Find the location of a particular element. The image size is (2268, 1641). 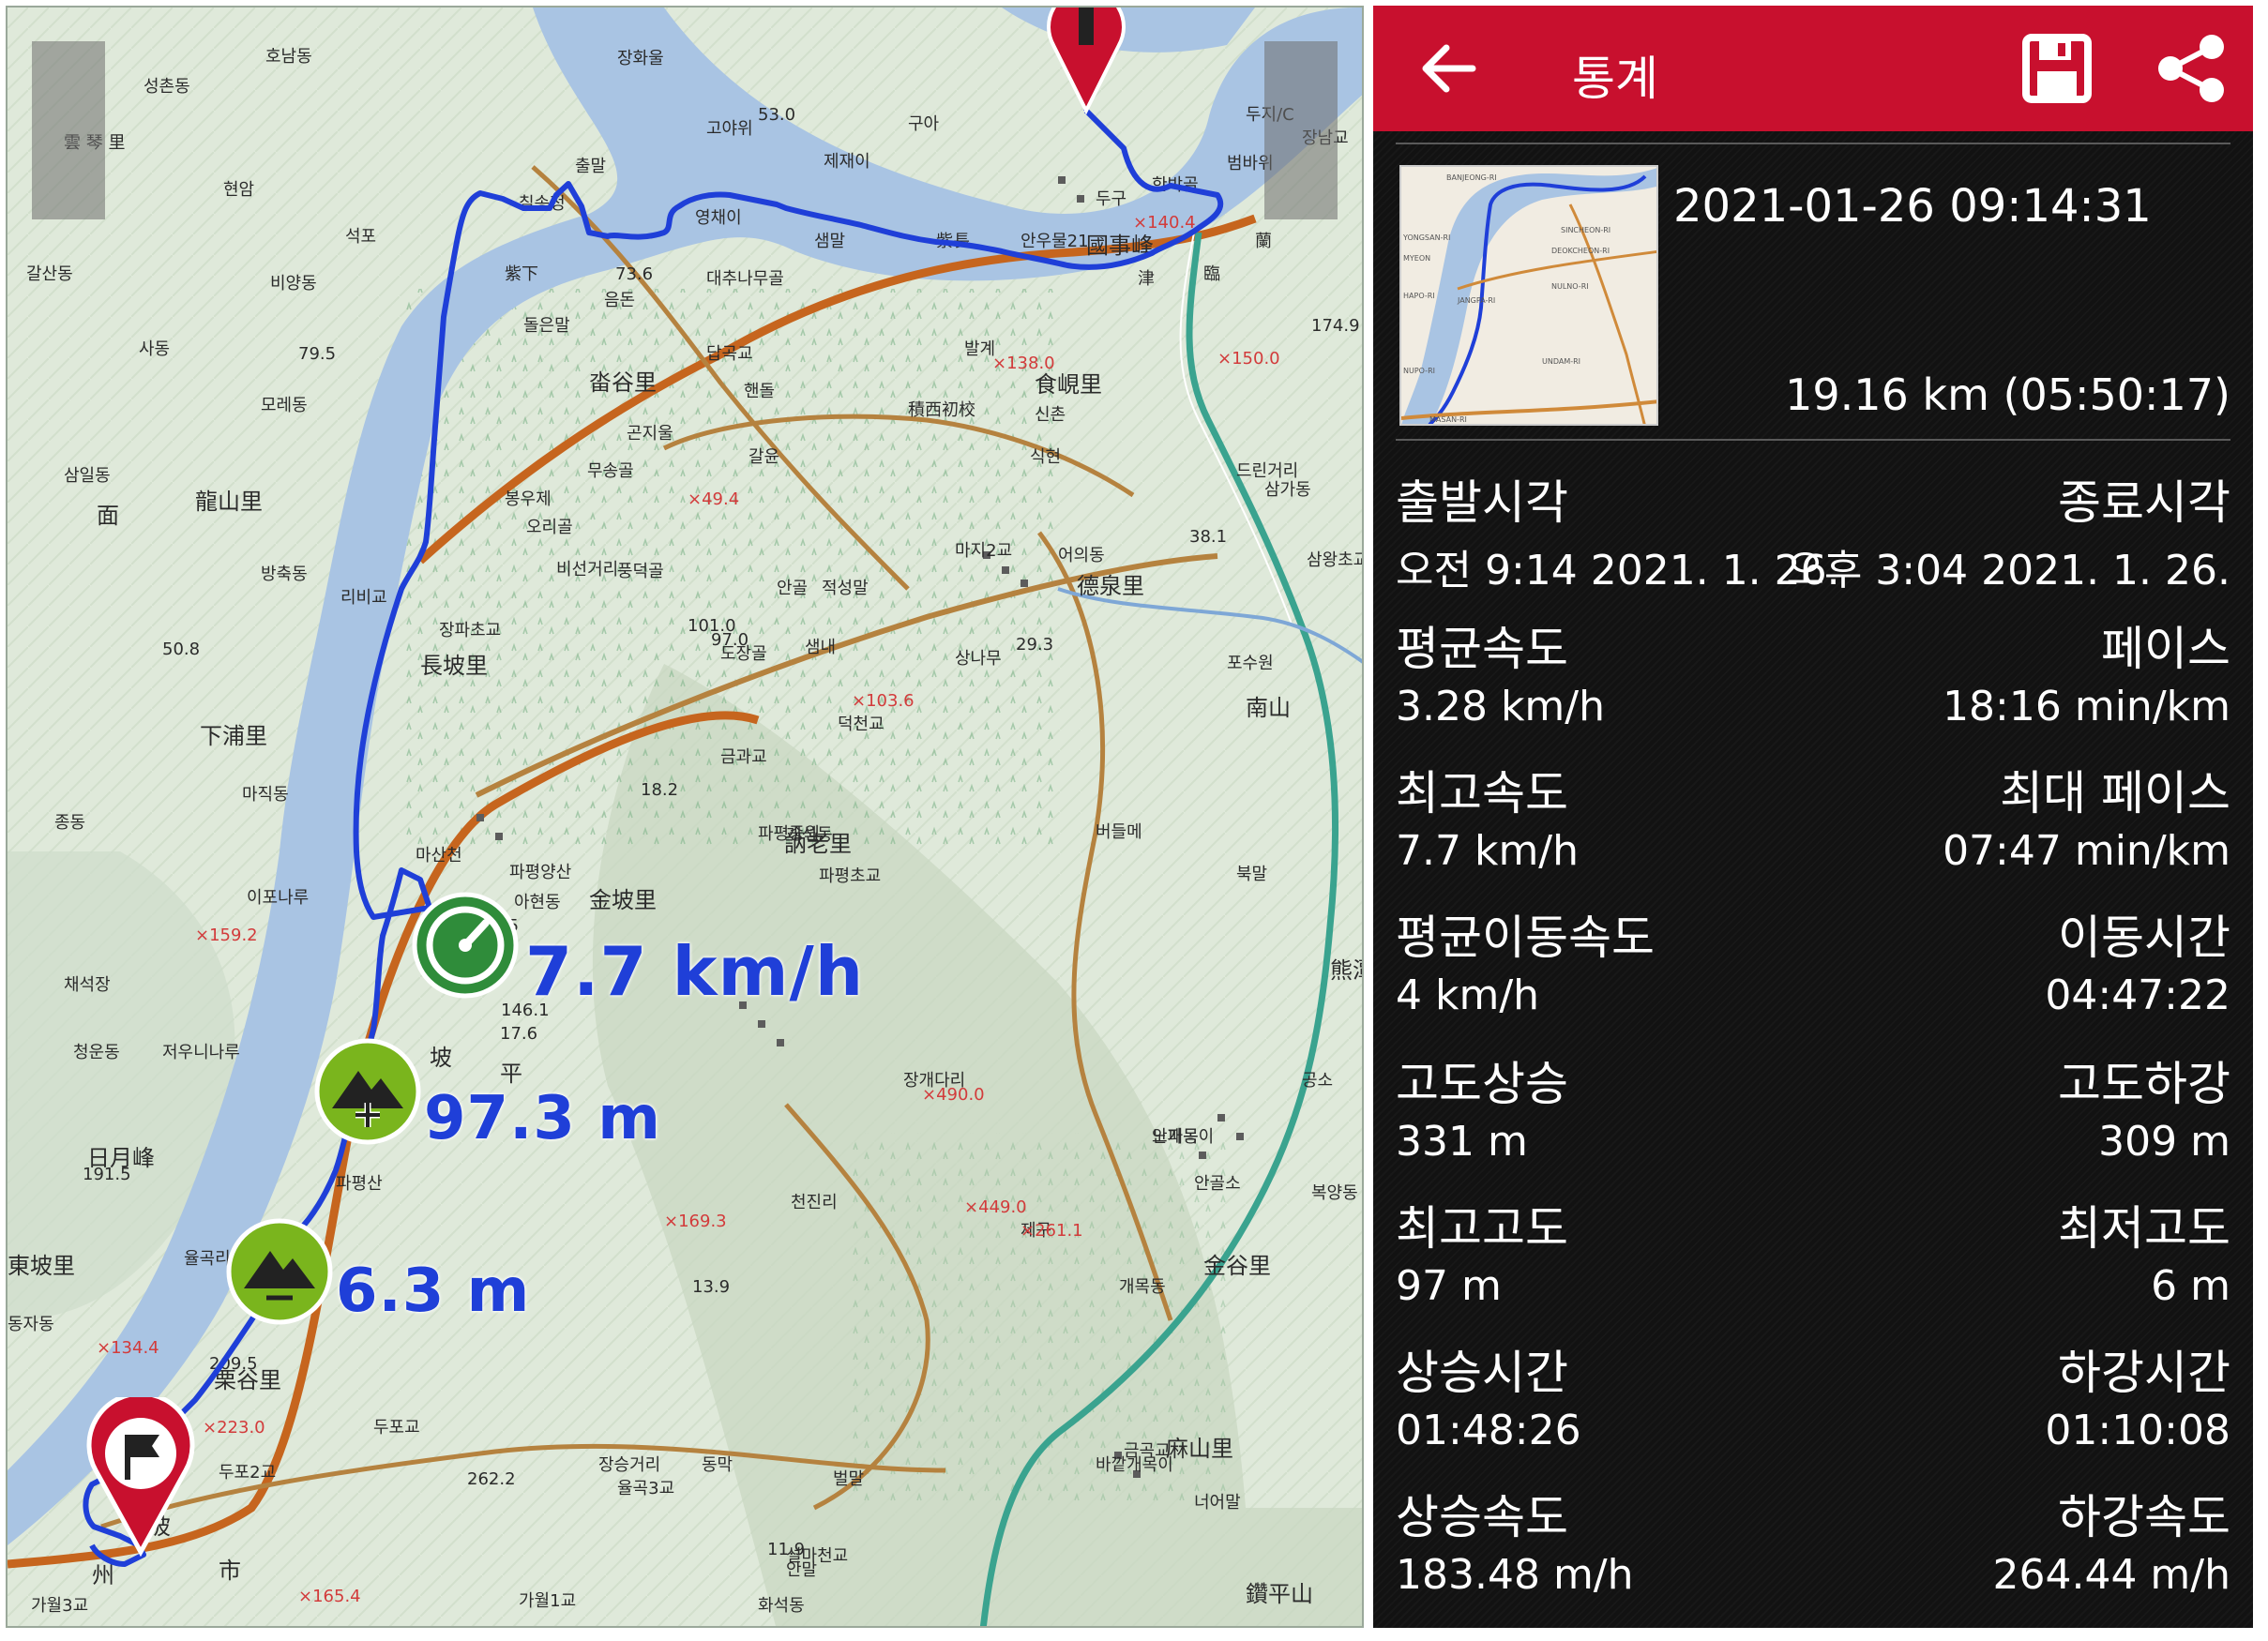

map-pan-right-button is located at coordinates (1301, 130).